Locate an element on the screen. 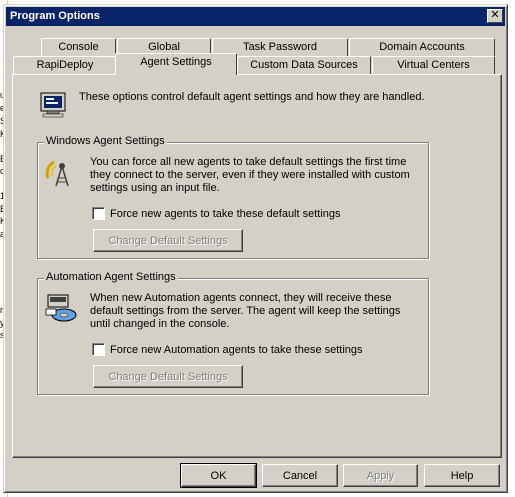 The height and width of the screenshot is (497, 515). tab-label: Agent Settings is located at coordinates (176, 62).